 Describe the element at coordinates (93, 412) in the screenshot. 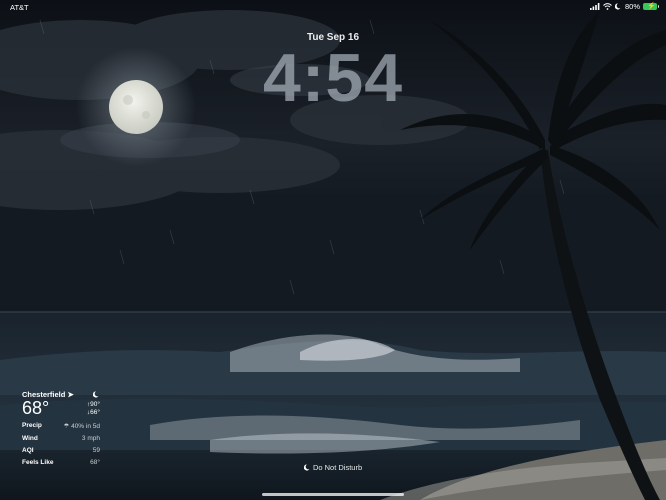

I see `weather-low: ↓66°` at that location.